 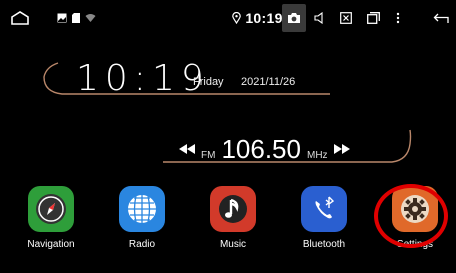 What do you see at coordinates (143, 78) in the screenshot?
I see `clock-time: 10:19` at bounding box center [143, 78].